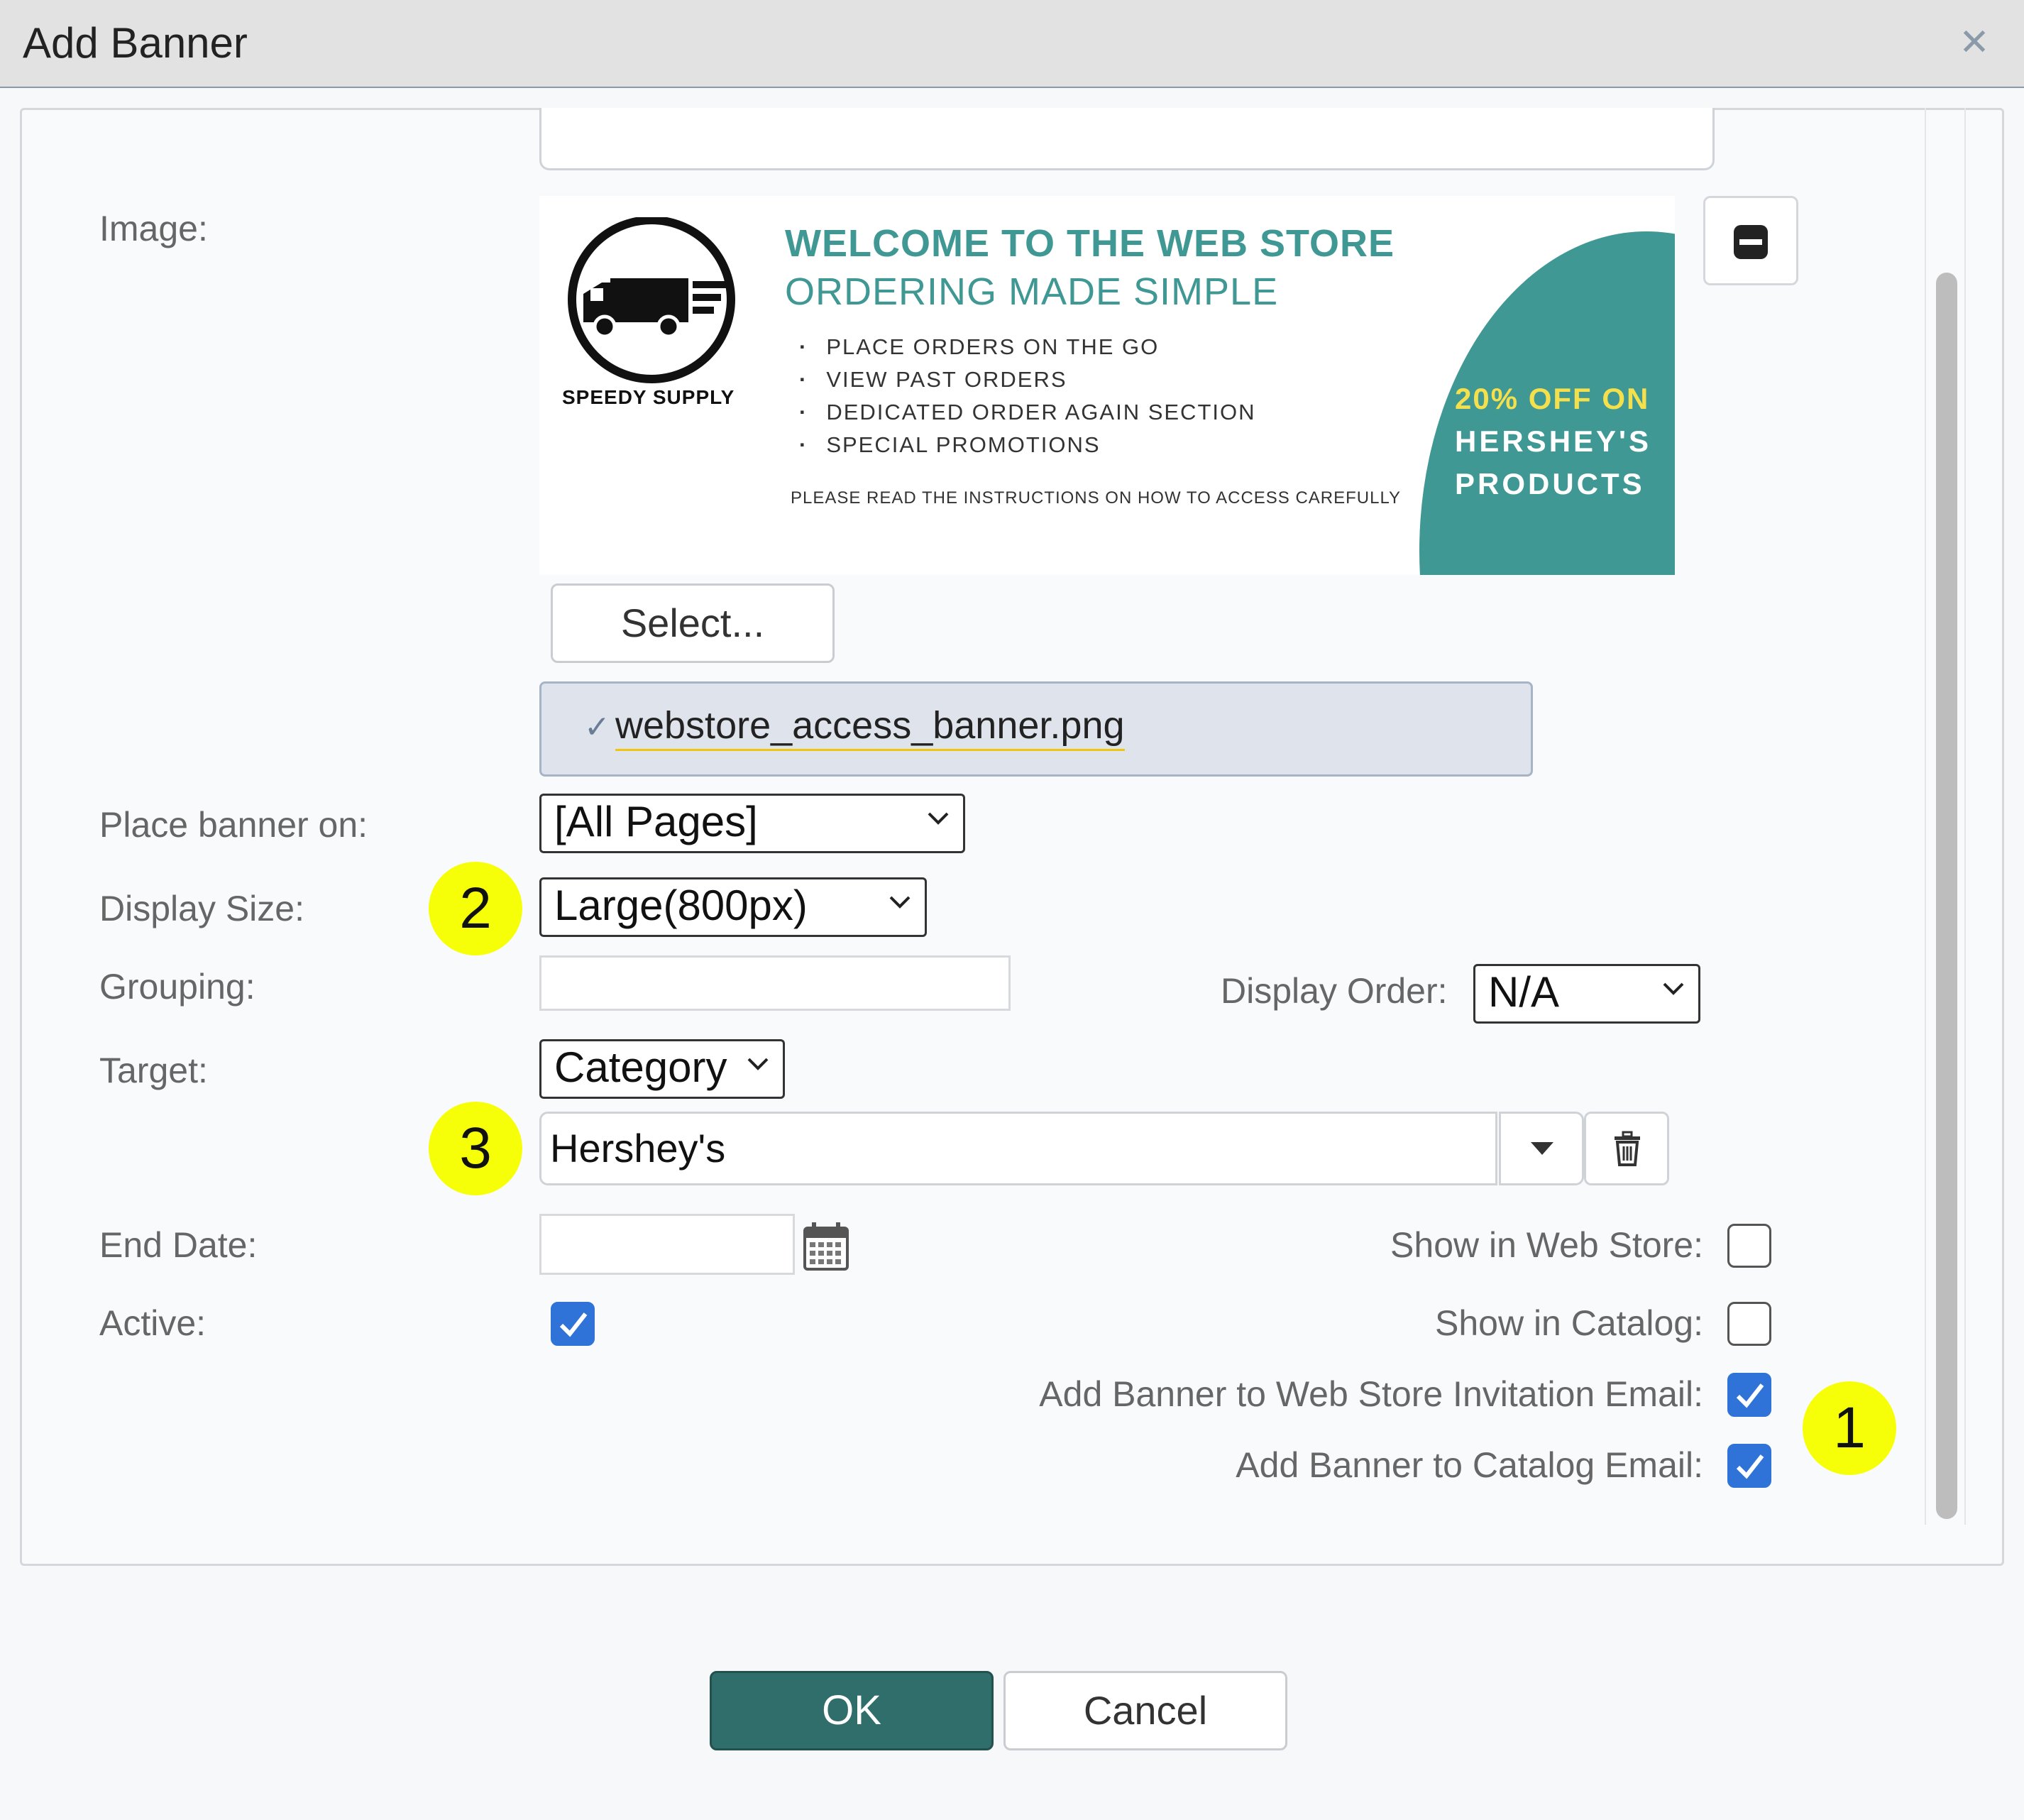  I want to click on banner-promo-line1: 20% OFF ON, so click(1553, 399).